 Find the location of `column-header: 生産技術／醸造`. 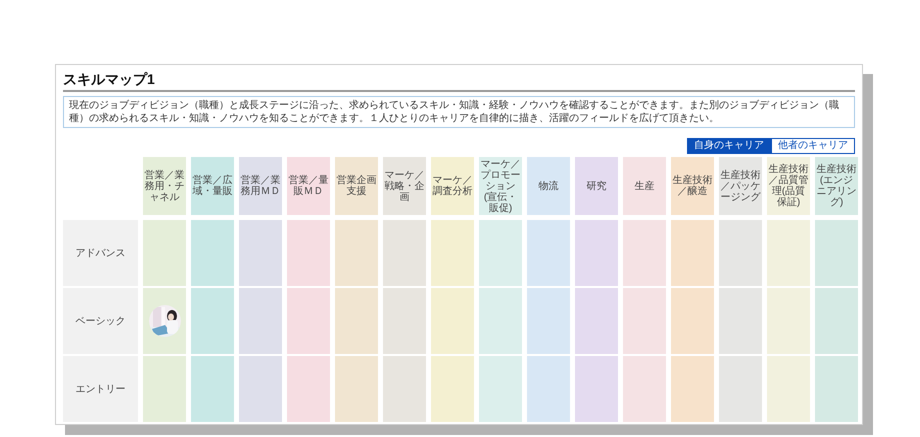

column-header: 生産技術／醸造 is located at coordinates (692, 186).